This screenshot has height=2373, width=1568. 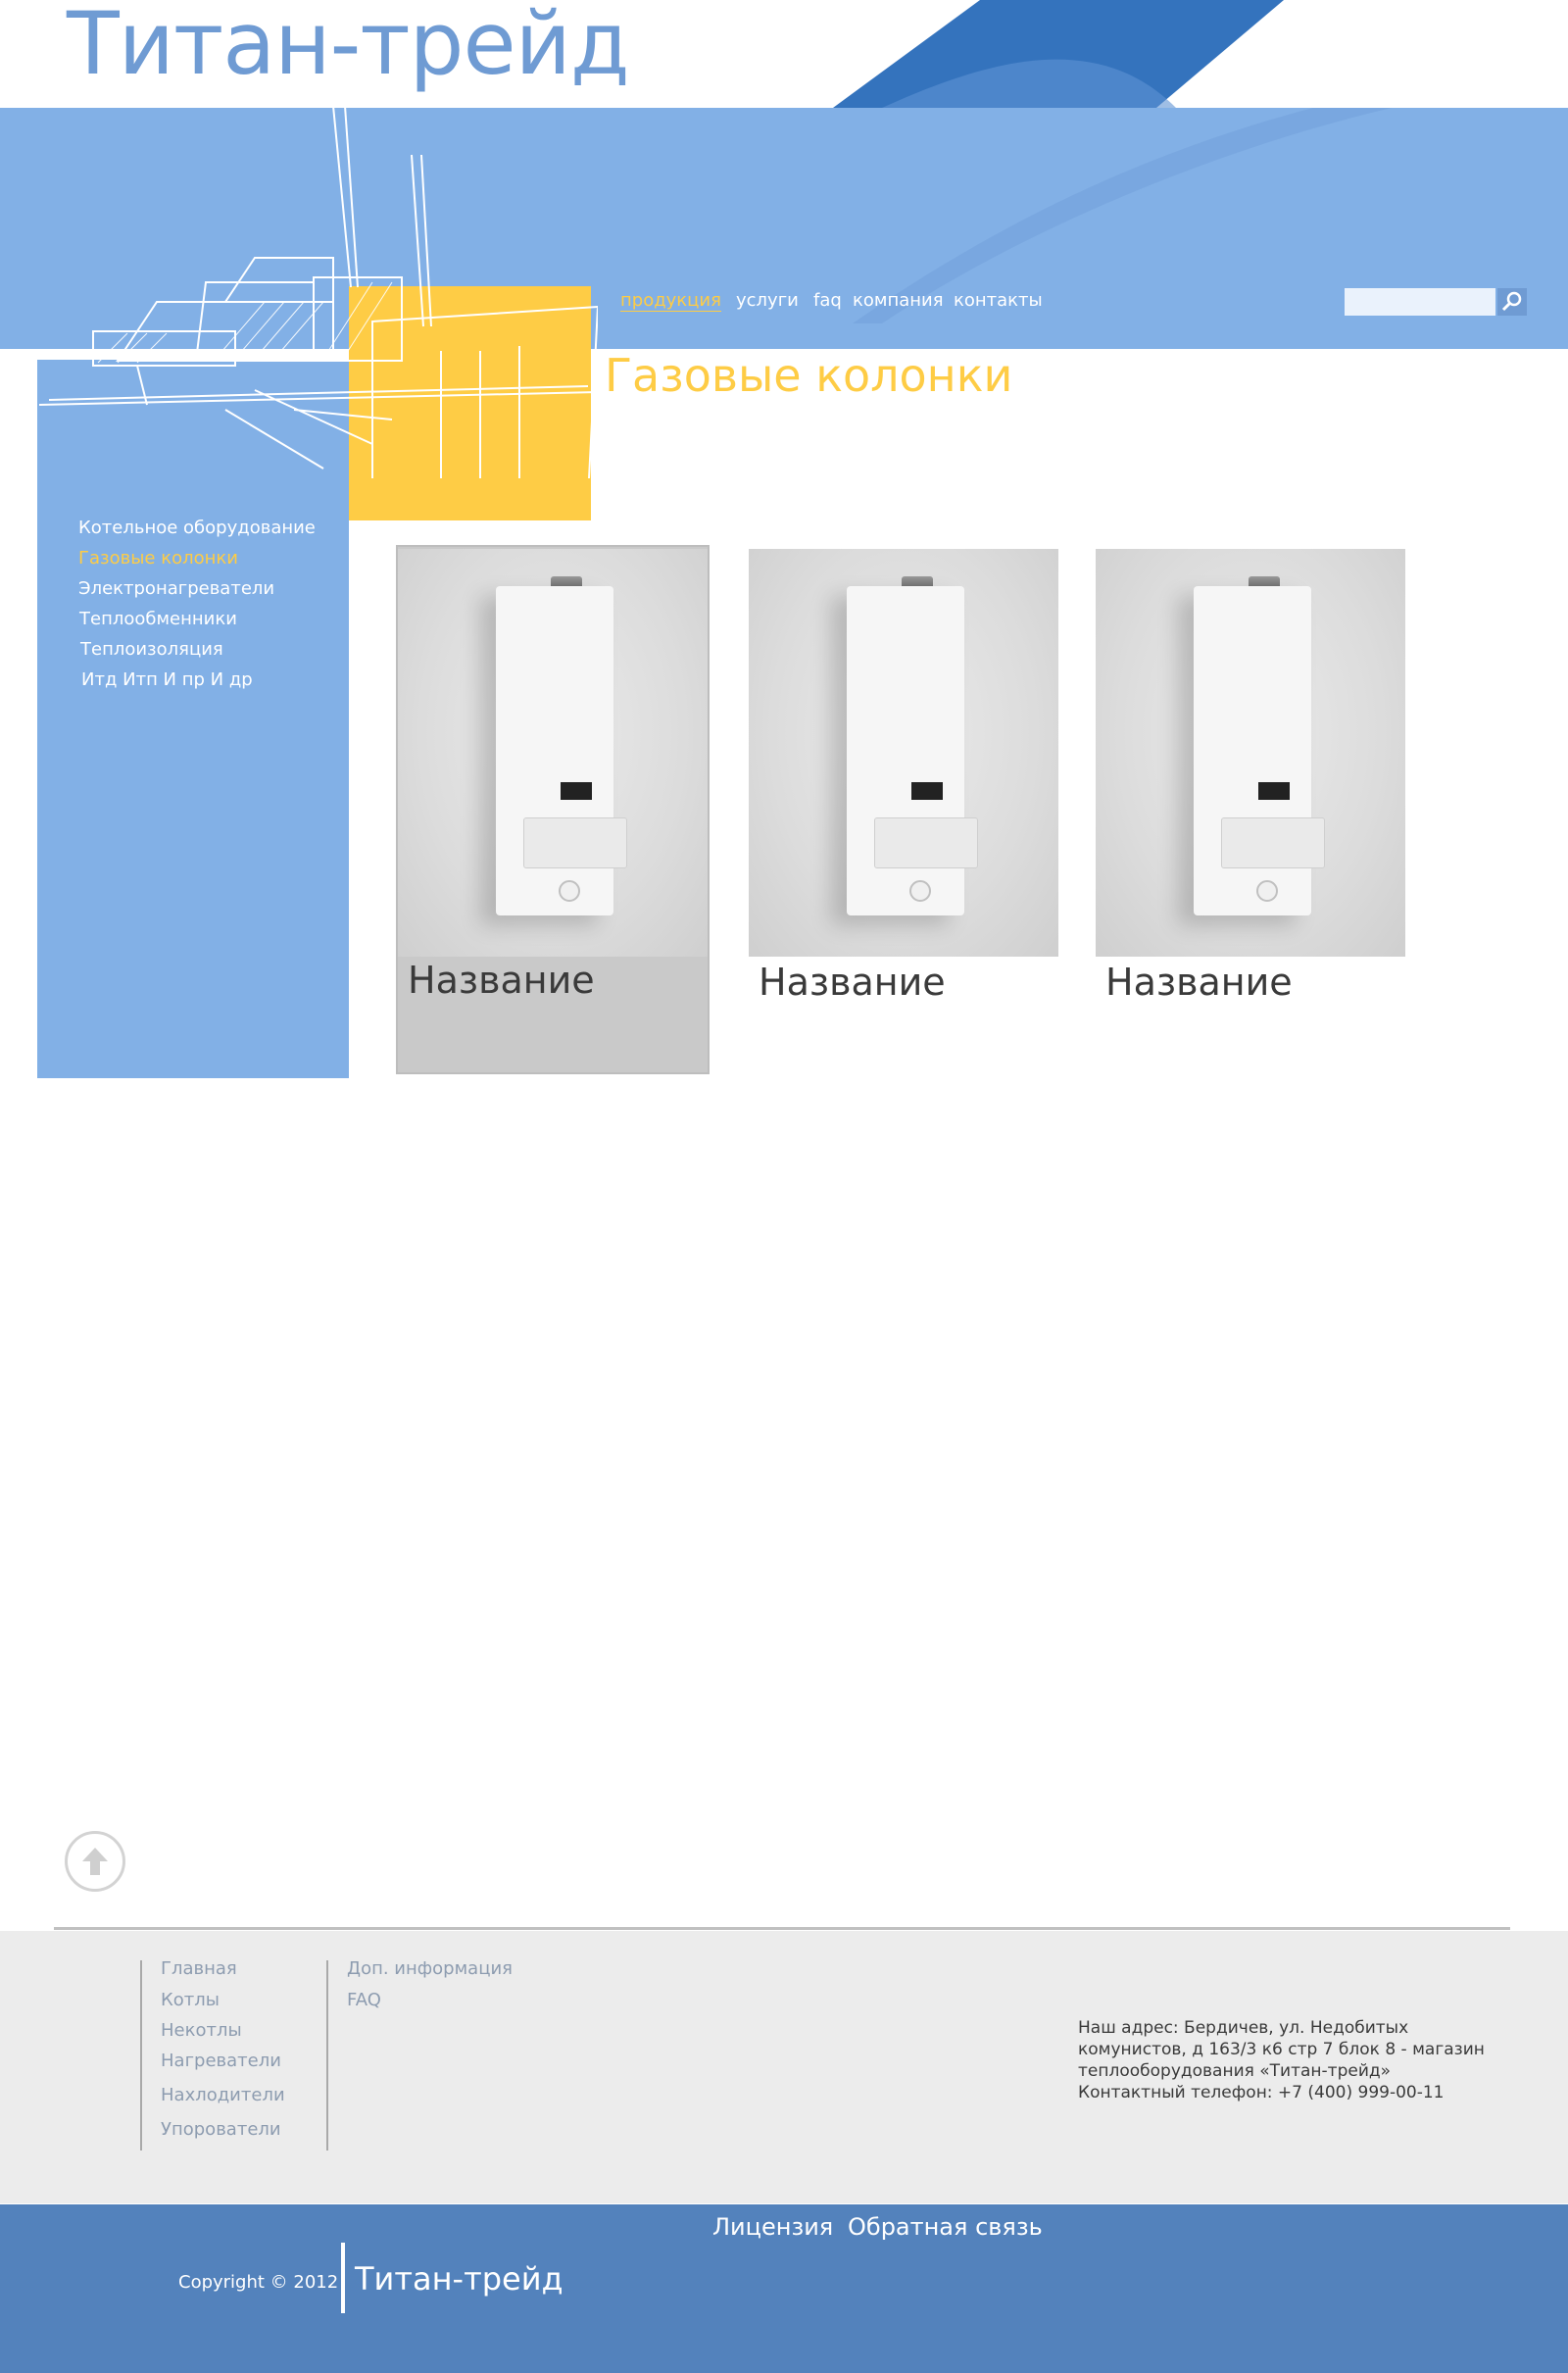 I want to click on building-sketch-graphic, so click(x=318, y=292).